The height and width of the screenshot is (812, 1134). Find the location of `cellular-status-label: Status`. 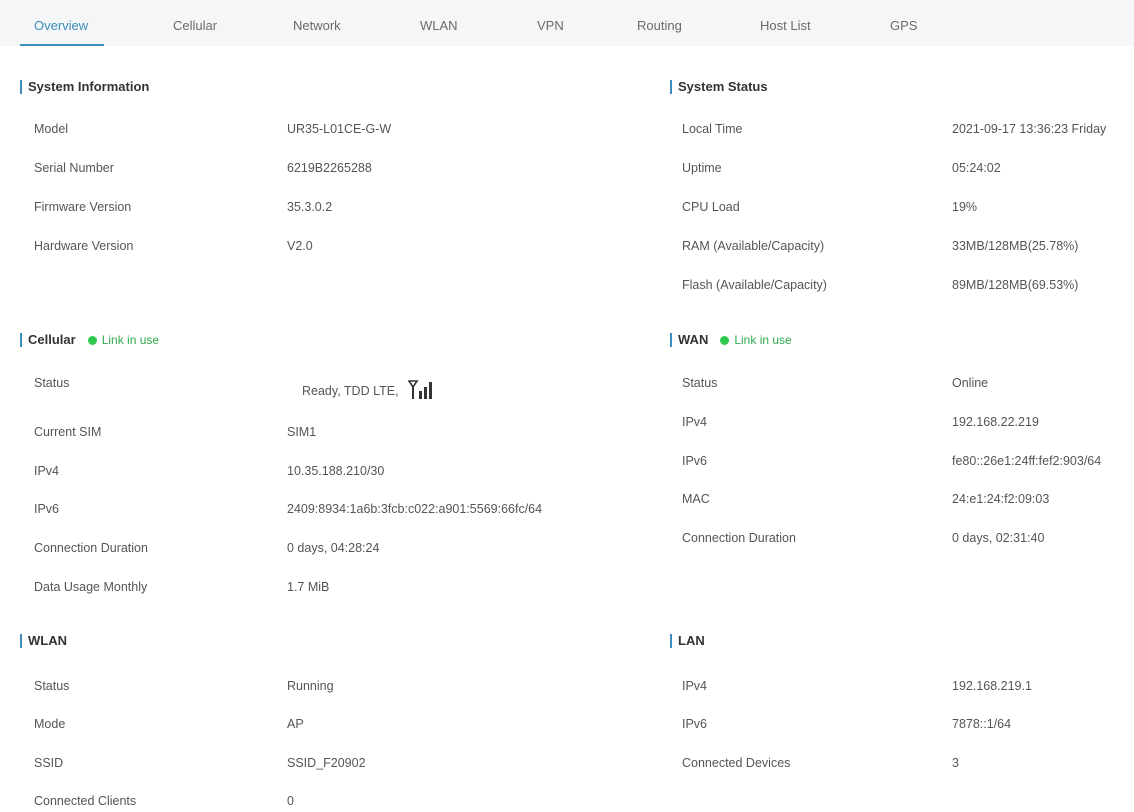

cellular-status-label: Status is located at coordinates (52, 383).